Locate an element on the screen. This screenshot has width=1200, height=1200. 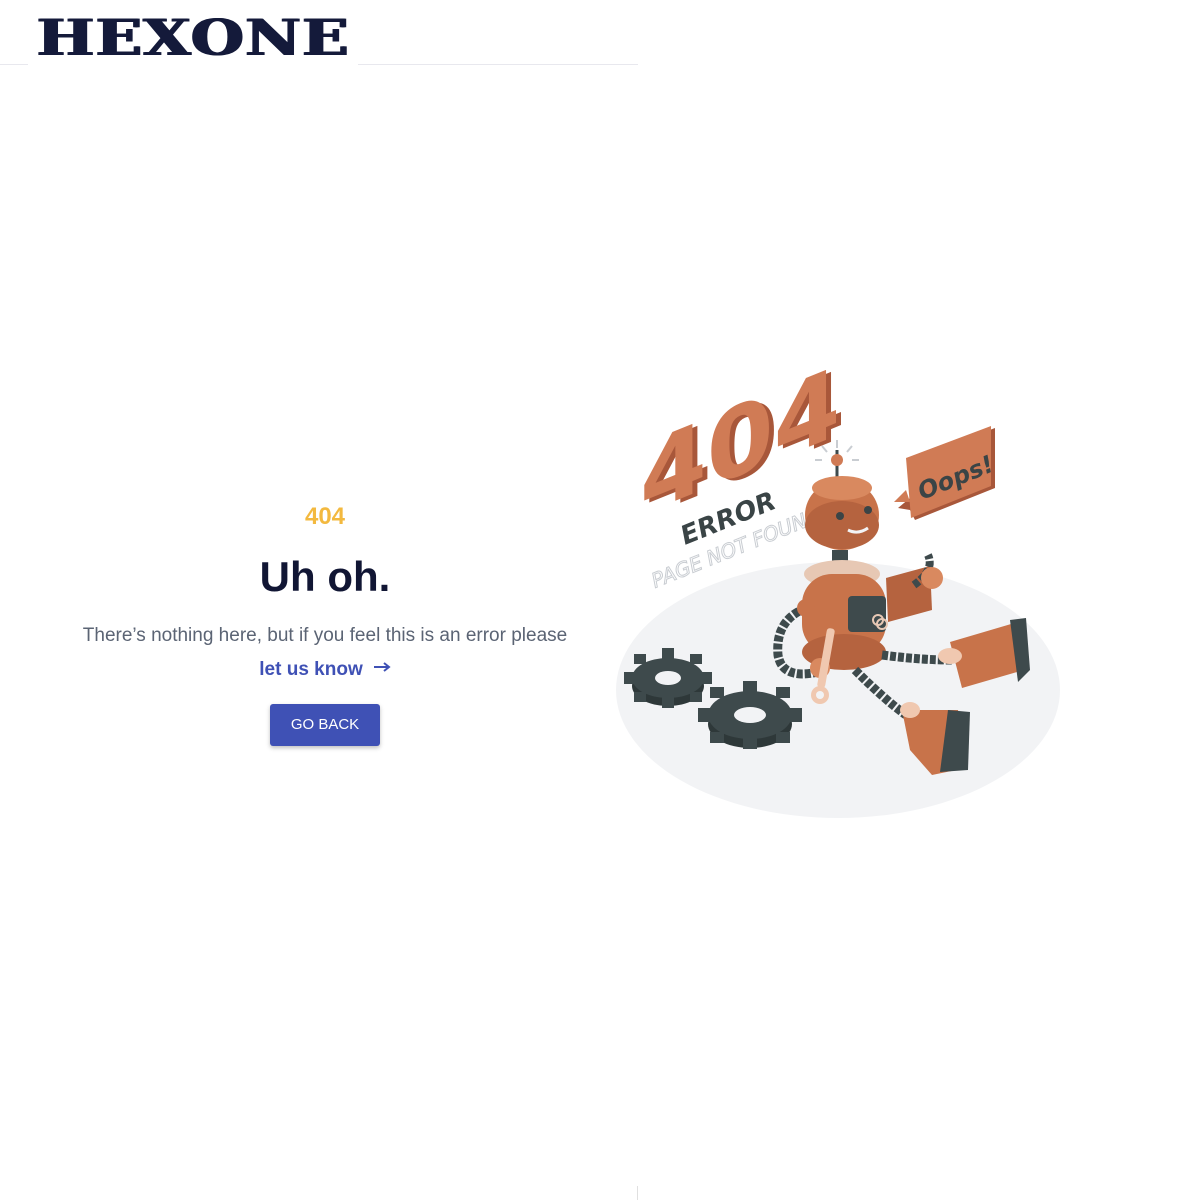
link-row: let us know is located at coordinates (325, 670).